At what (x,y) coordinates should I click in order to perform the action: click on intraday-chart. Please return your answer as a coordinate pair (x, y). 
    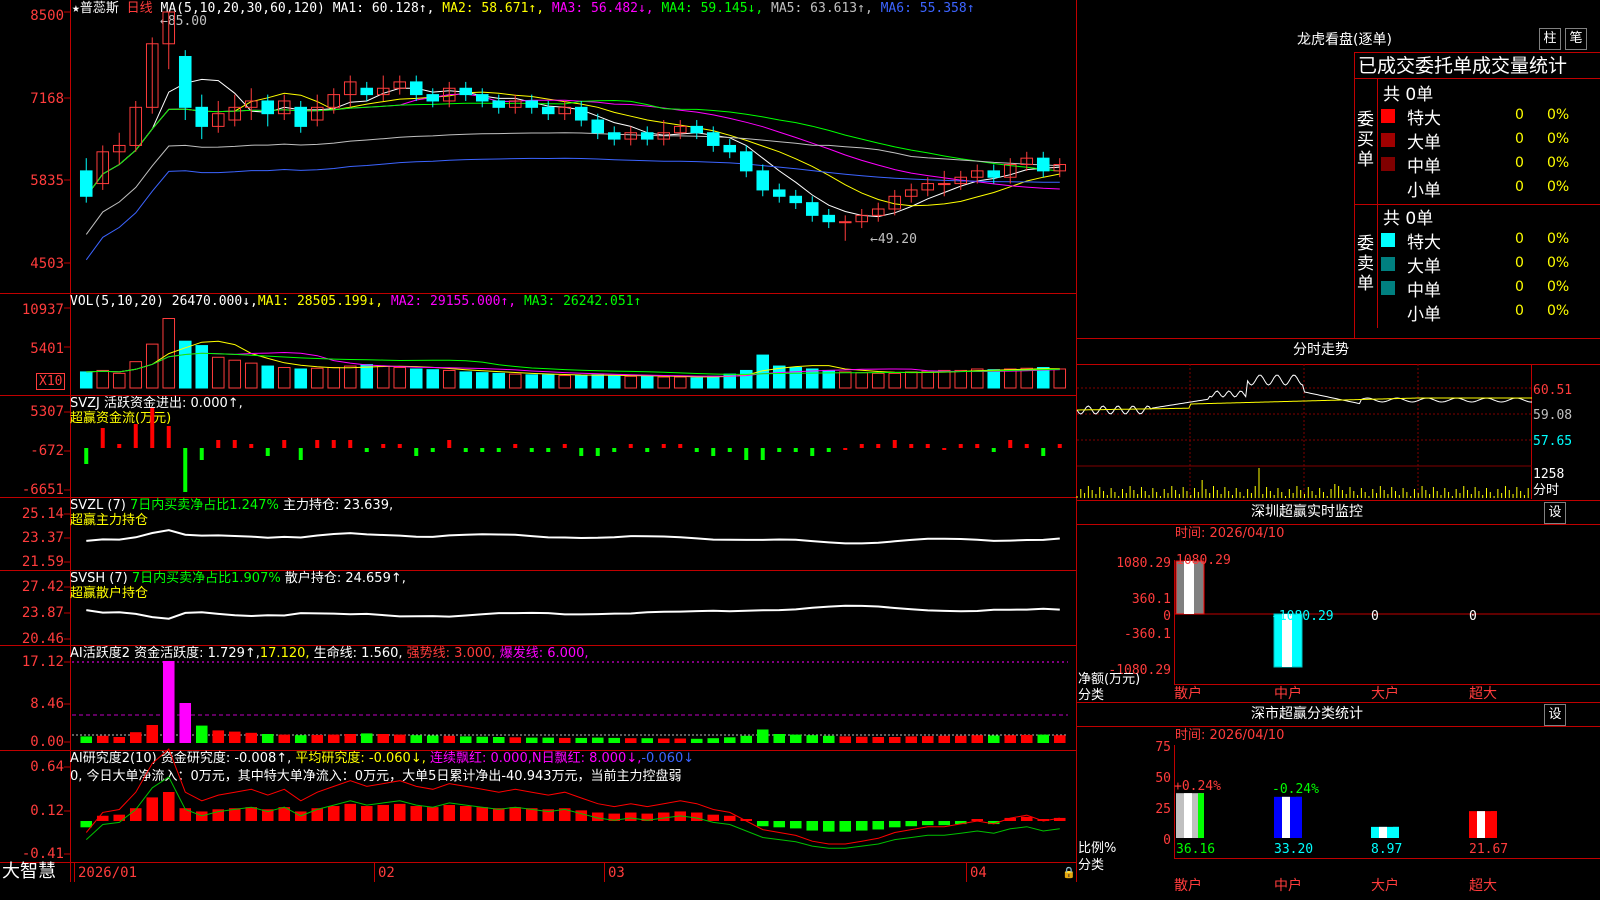
    Looking at the image, I should click on (1304, 431).